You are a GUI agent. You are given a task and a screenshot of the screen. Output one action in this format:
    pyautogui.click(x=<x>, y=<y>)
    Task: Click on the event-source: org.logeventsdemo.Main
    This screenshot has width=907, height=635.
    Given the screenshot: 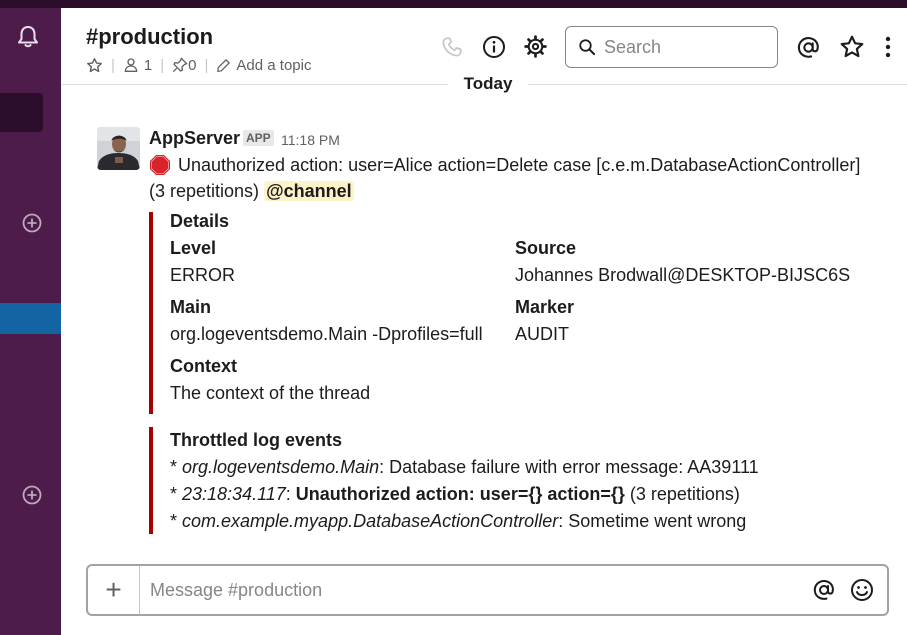 What is the action you would take?
    pyautogui.click(x=281, y=467)
    